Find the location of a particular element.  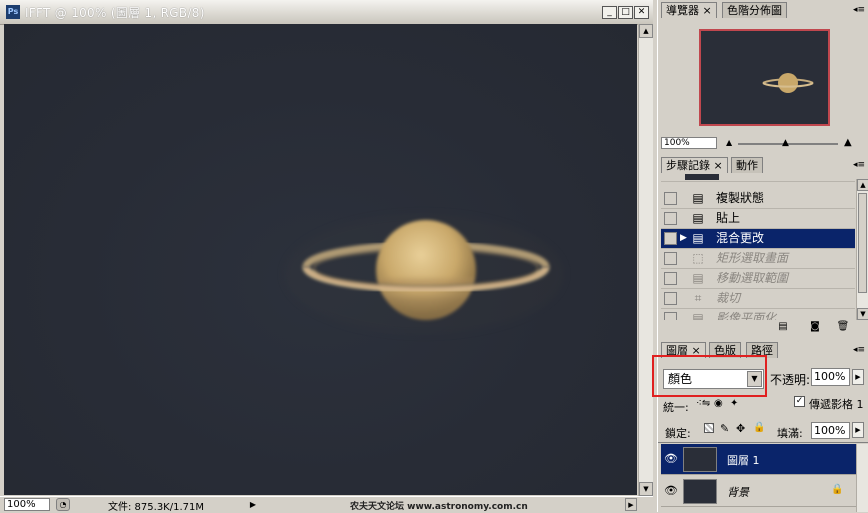

navigator-tabs: 導覽器 × 色階分佈圖 ◂≡ is located at coordinates (763, 9).